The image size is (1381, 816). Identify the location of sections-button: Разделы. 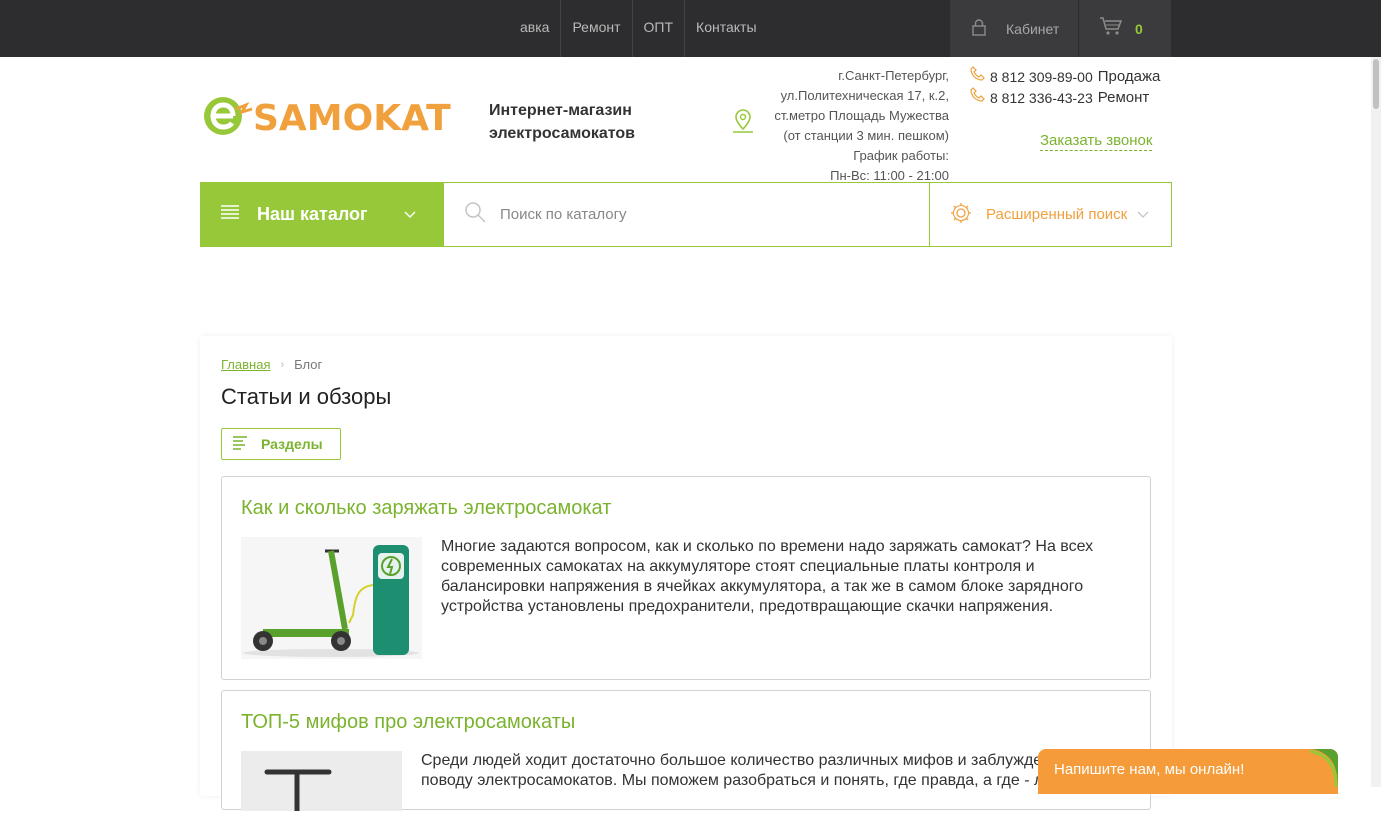
(281, 444).